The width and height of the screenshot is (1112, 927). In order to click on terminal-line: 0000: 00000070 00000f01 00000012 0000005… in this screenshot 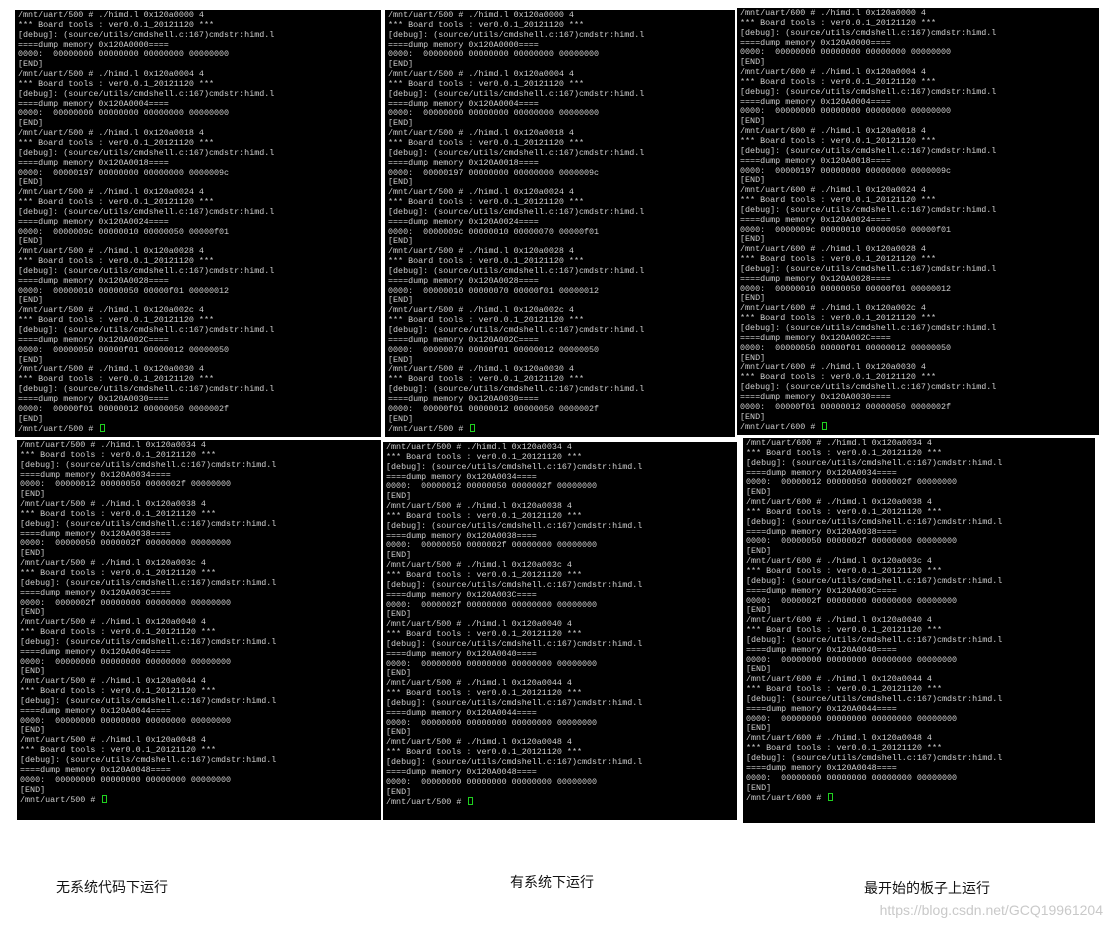, I will do `click(494, 349)`.